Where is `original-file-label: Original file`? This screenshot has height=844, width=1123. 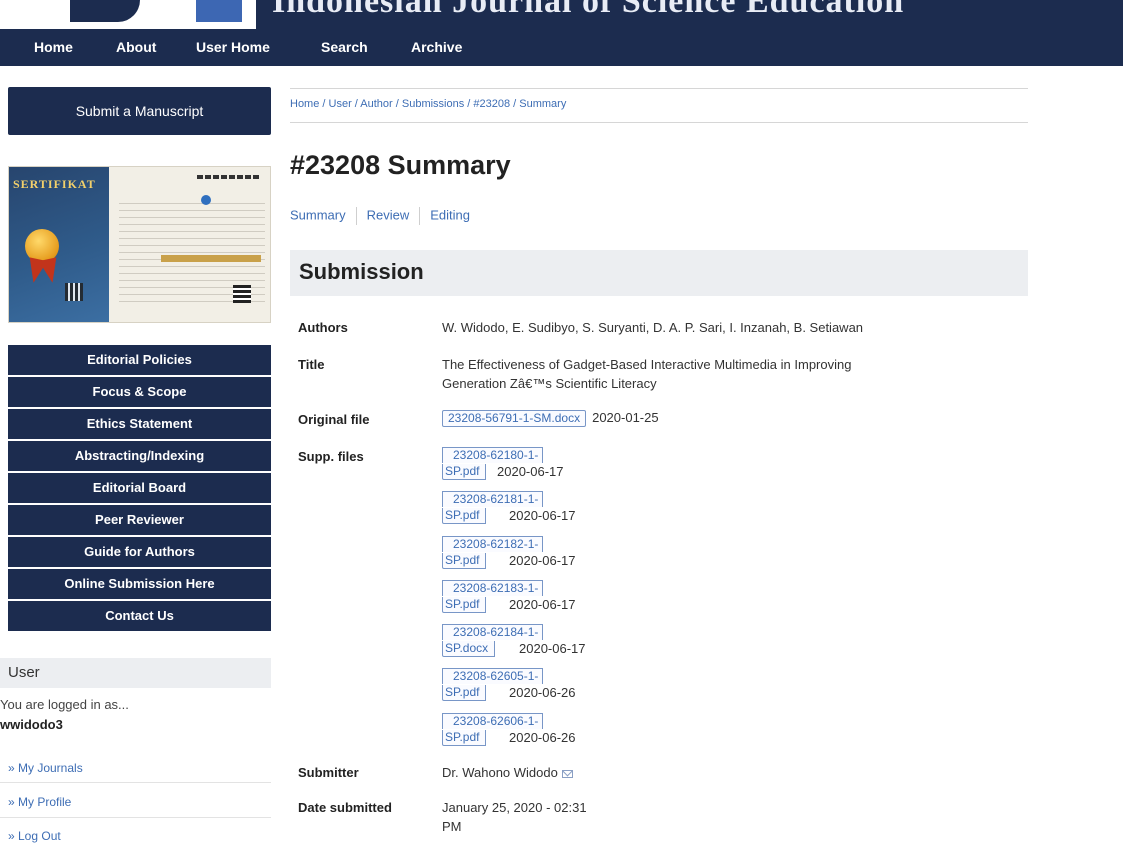
original-file-label: Original file is located at coordinates (334, 419).